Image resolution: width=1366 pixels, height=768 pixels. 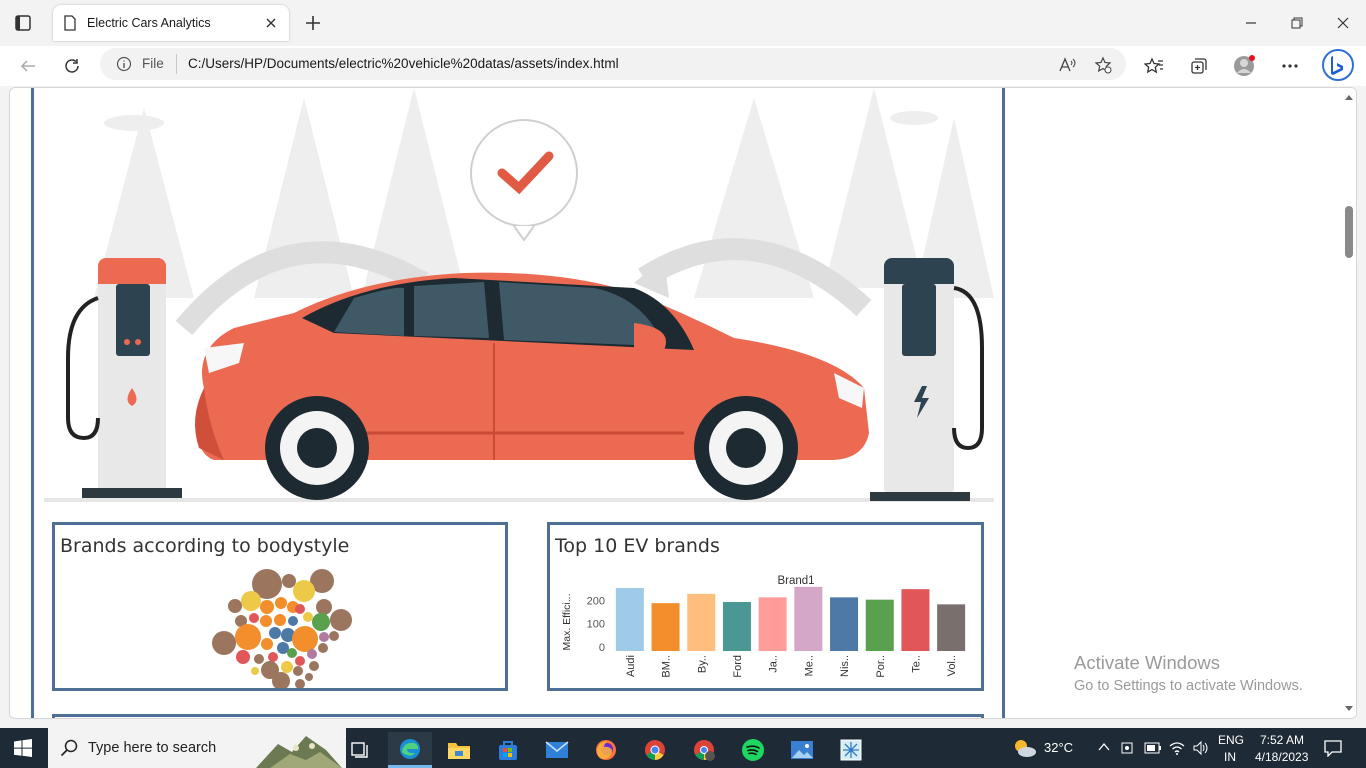 What do you see at coordinates (753, 750) in the screenshot?
I see `spotify-icon` at bounding box center [753, 750].